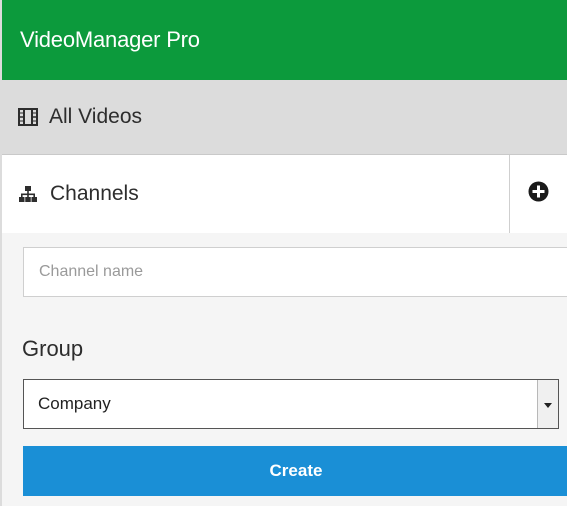  I want to click on create-button: Create, so click(295, 471).